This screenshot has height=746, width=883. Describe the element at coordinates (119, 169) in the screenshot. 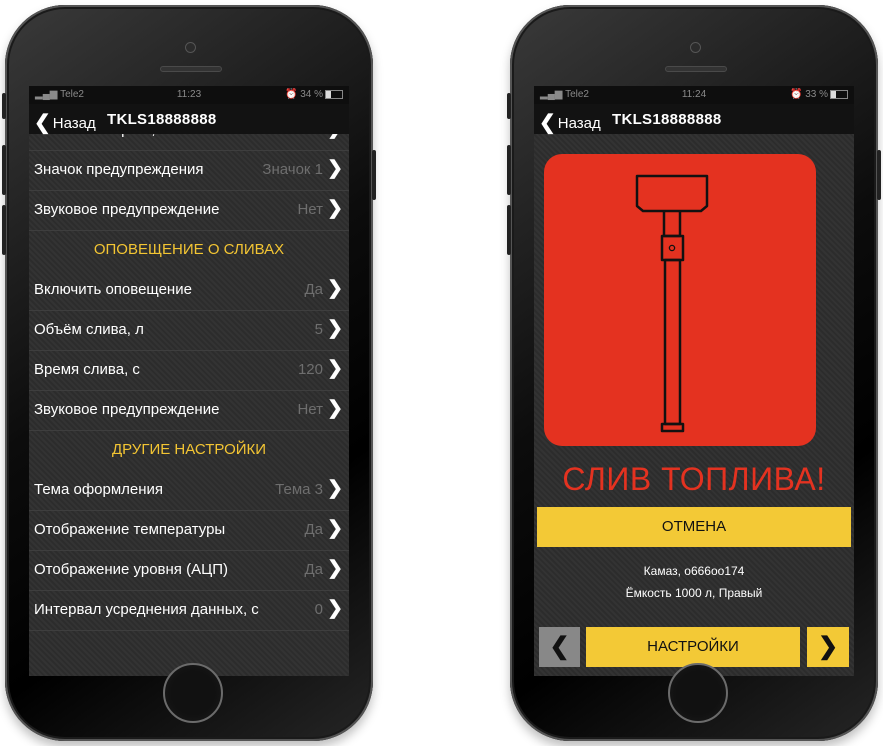

I see `row-label: Значок предупреждения` at that location.